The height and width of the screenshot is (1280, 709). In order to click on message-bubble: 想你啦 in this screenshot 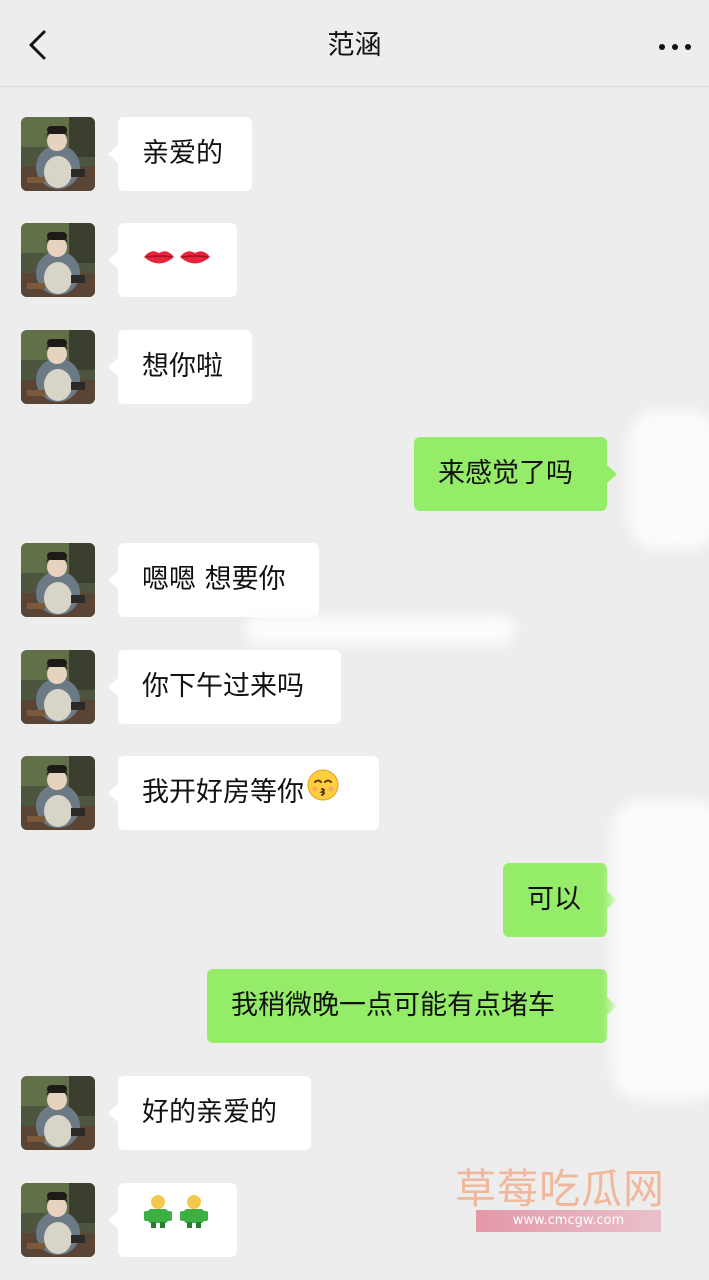, I will do `click(180, 367)`.